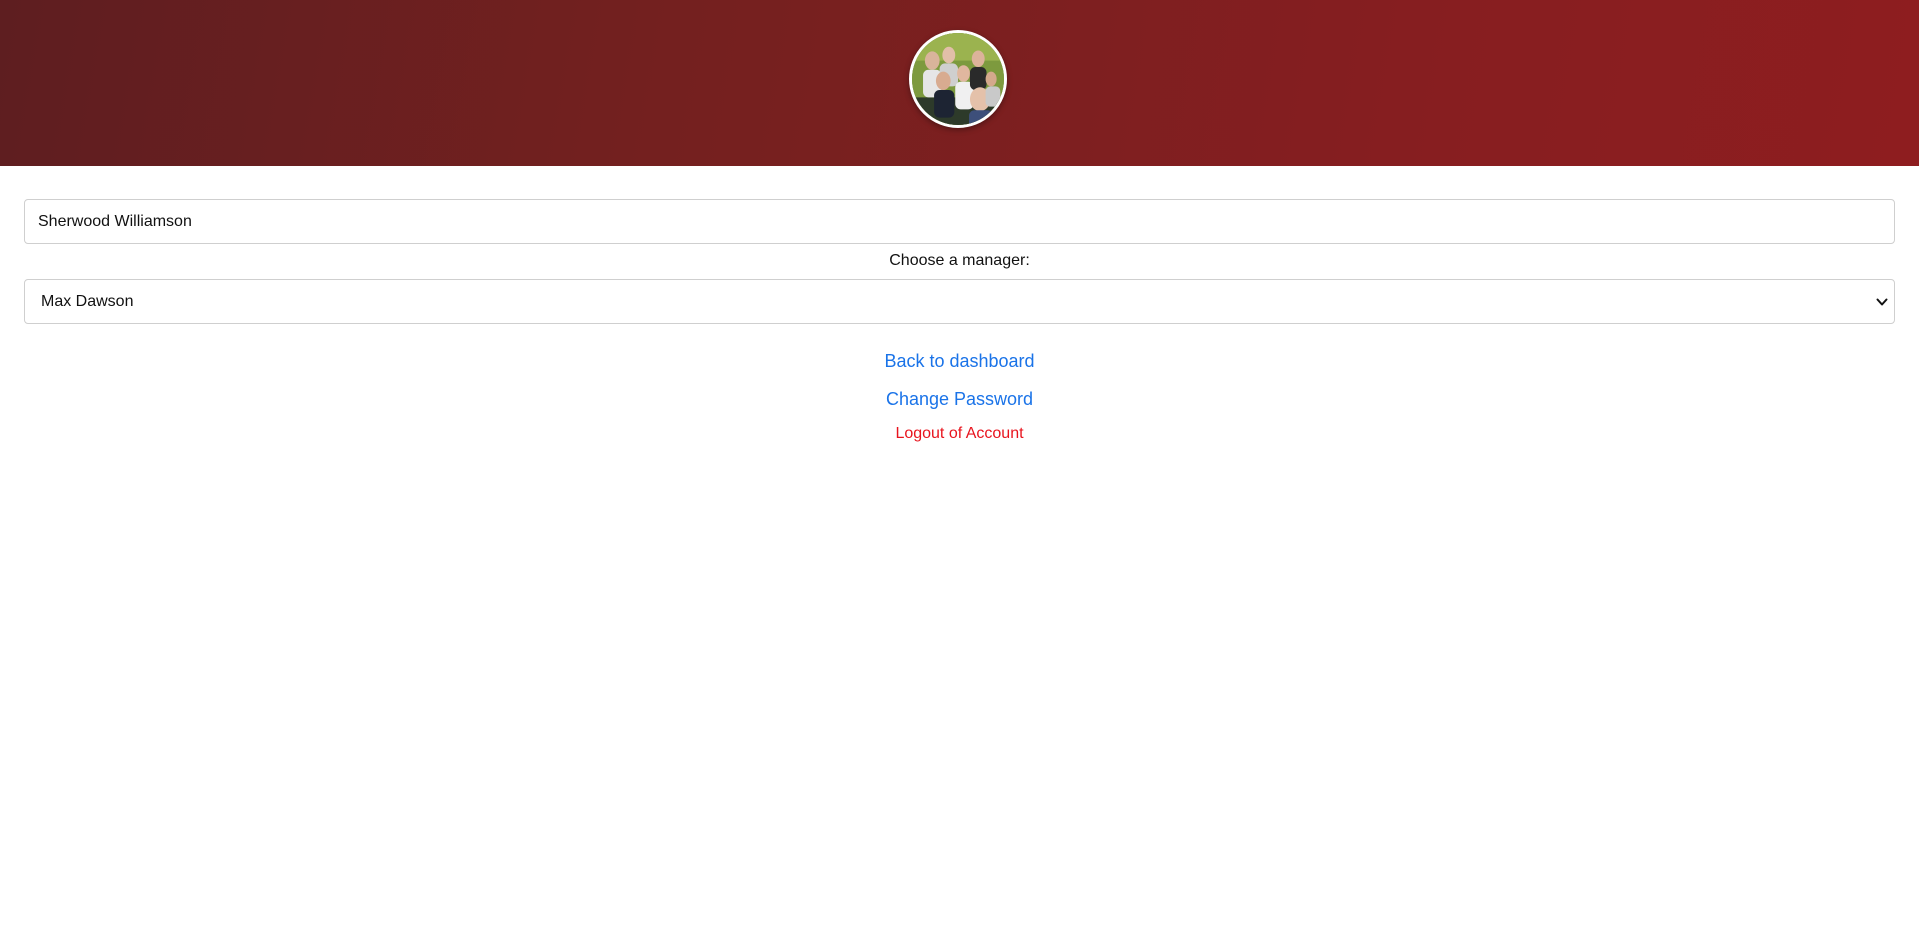 The height and width of the screenshot is (944, 1919). Describe the element at coordinates (1882, 302) in the screenshot. I see `chevron-down-icon` at that location.